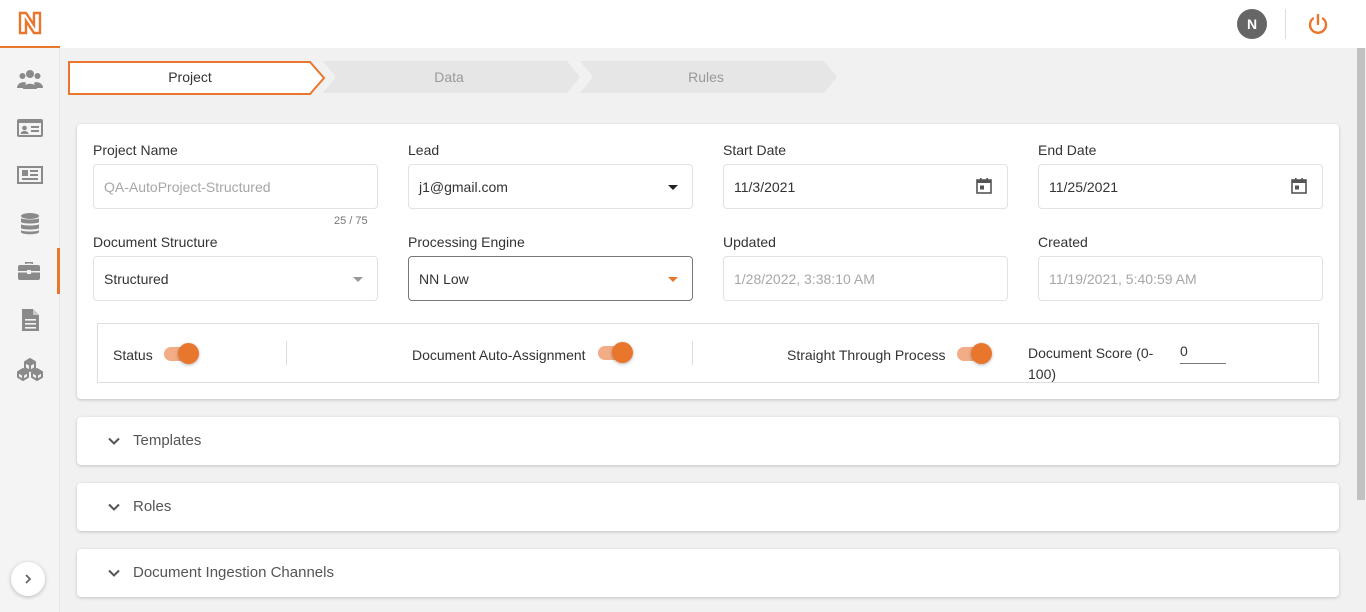 The height and width of the screenshot is (612, 1366). I want to click on project-name-placeholder: QA-AutoProject-Structured, so click(187, 186).